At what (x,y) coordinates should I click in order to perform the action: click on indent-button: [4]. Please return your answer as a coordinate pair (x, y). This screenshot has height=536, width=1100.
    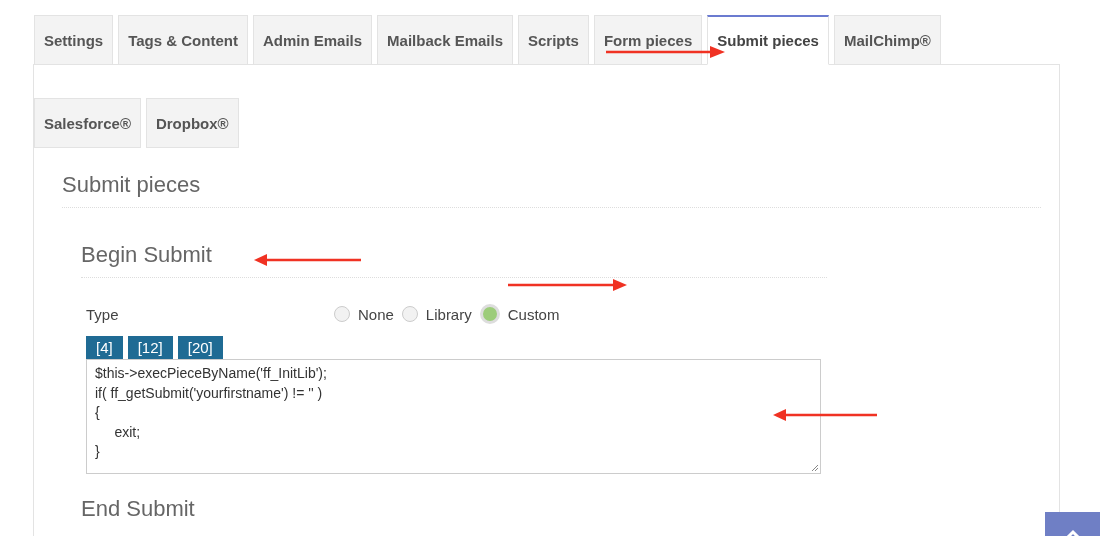
    Looking at the image, I should click on (104, 347).